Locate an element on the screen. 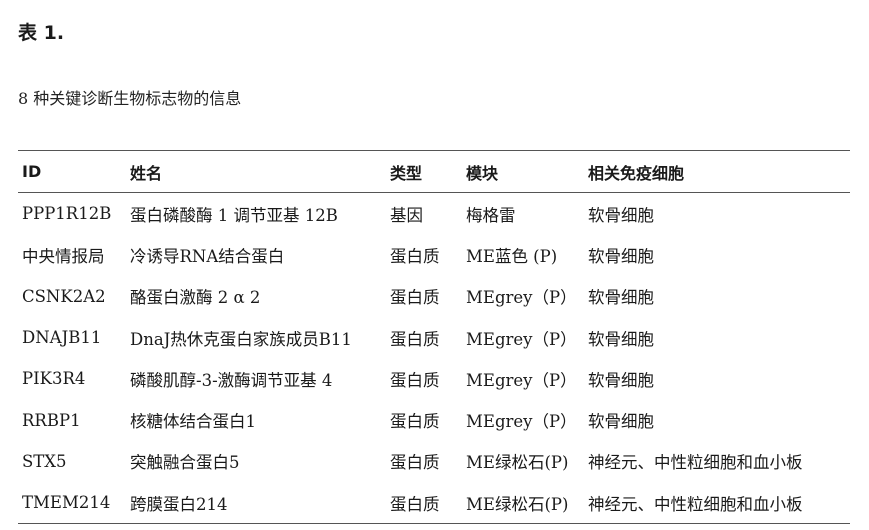  cell-id: TMEM214 is located at coordinates (66, 503).